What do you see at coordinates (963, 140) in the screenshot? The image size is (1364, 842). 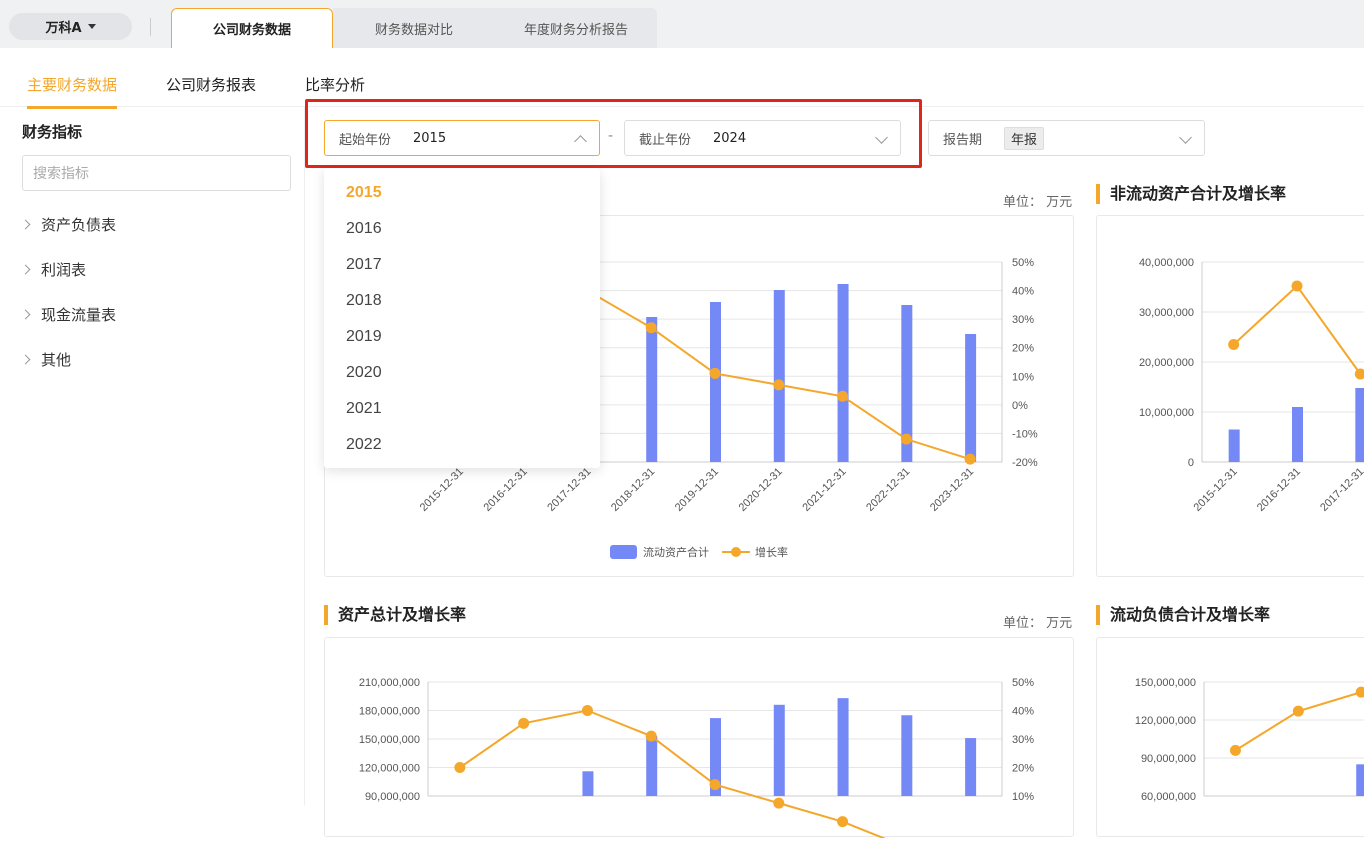 I see `report-period-label: 报告期` at bounding box center [963, 140].